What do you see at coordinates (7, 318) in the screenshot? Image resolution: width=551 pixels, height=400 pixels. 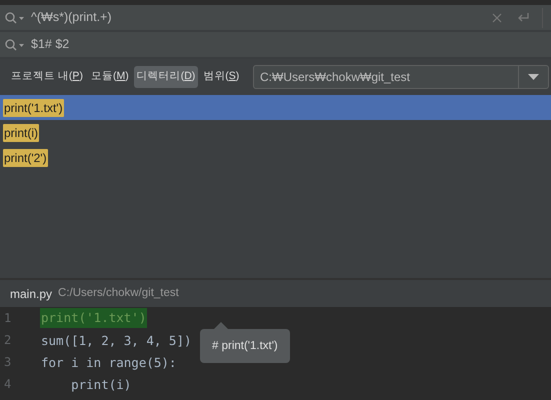 I see `line-number: 1` at bounding box center [7, 318].